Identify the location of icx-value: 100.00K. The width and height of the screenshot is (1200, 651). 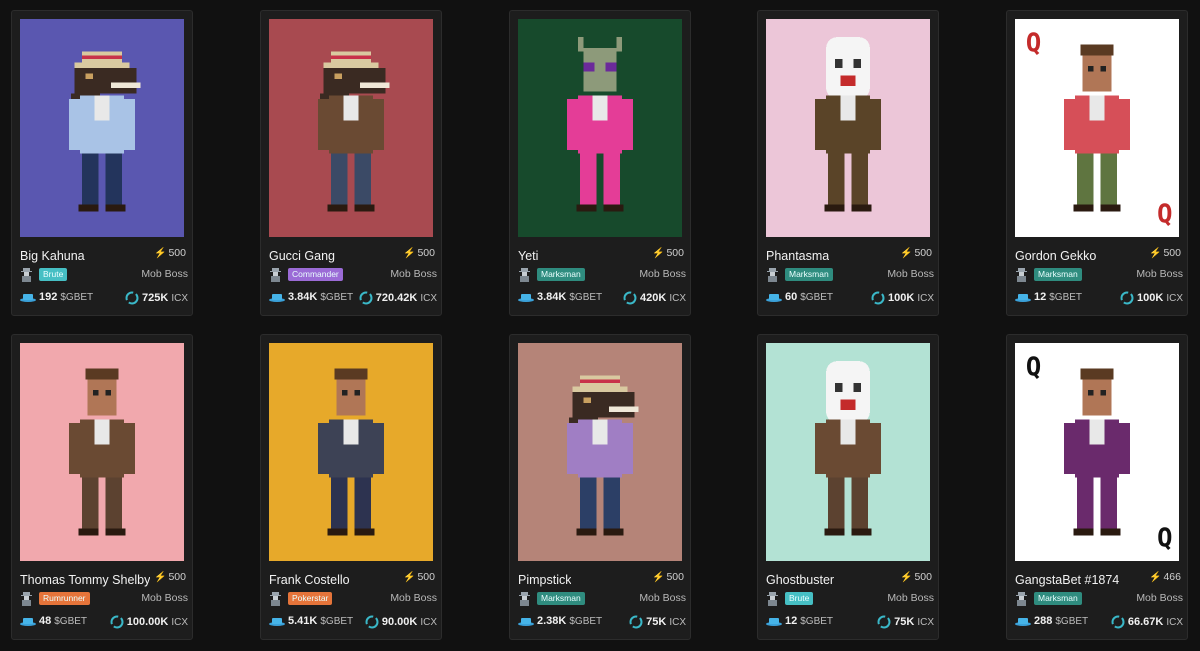
(147, 622).